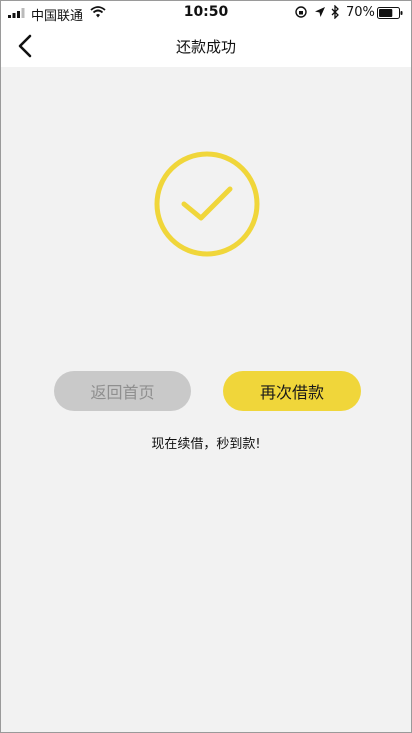  I want to click on page-title: 还款成功, so click(205, 47).